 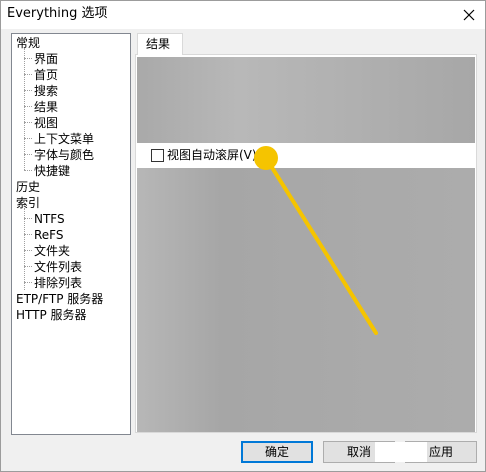 I want to click on tree-item-exclude-list: 排除列表, so click(x=58, y=283).